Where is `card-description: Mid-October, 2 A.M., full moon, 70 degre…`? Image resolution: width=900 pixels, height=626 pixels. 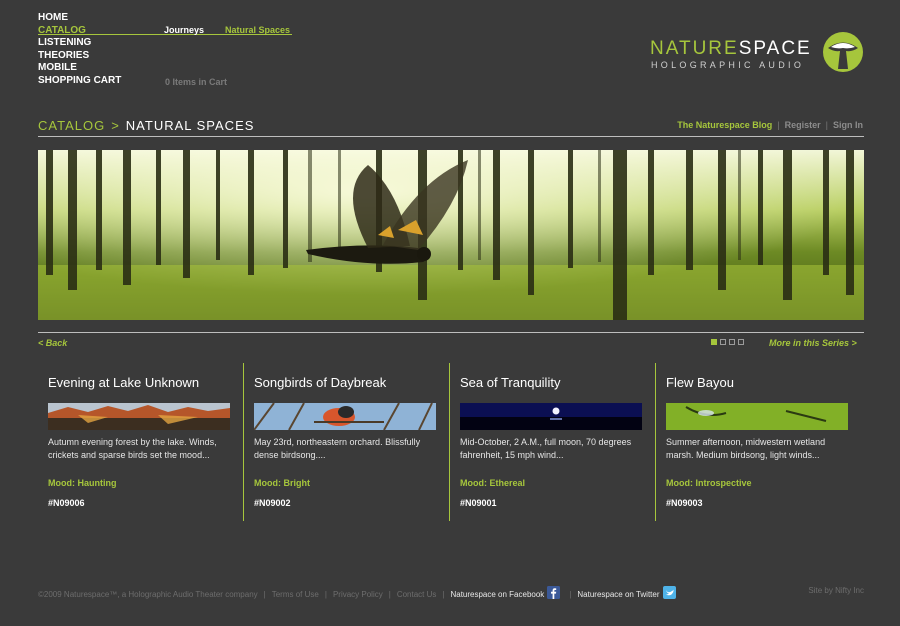 card-description: Mid-October, 2 A.M., full moon, 70 degre… is located at coordinates (546, 448).